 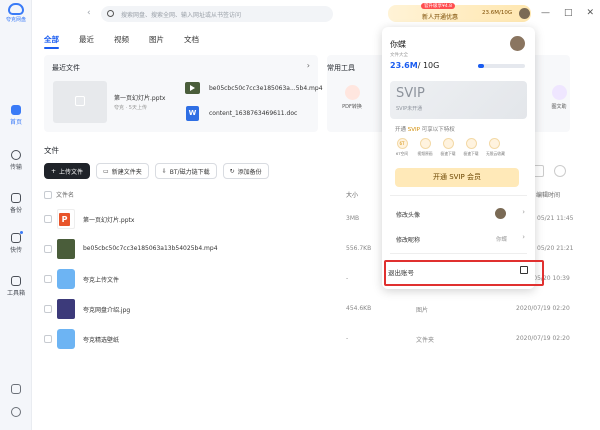 I want to click on svip-card: SVIP SVIP未开通, so click(x=458, y=100).